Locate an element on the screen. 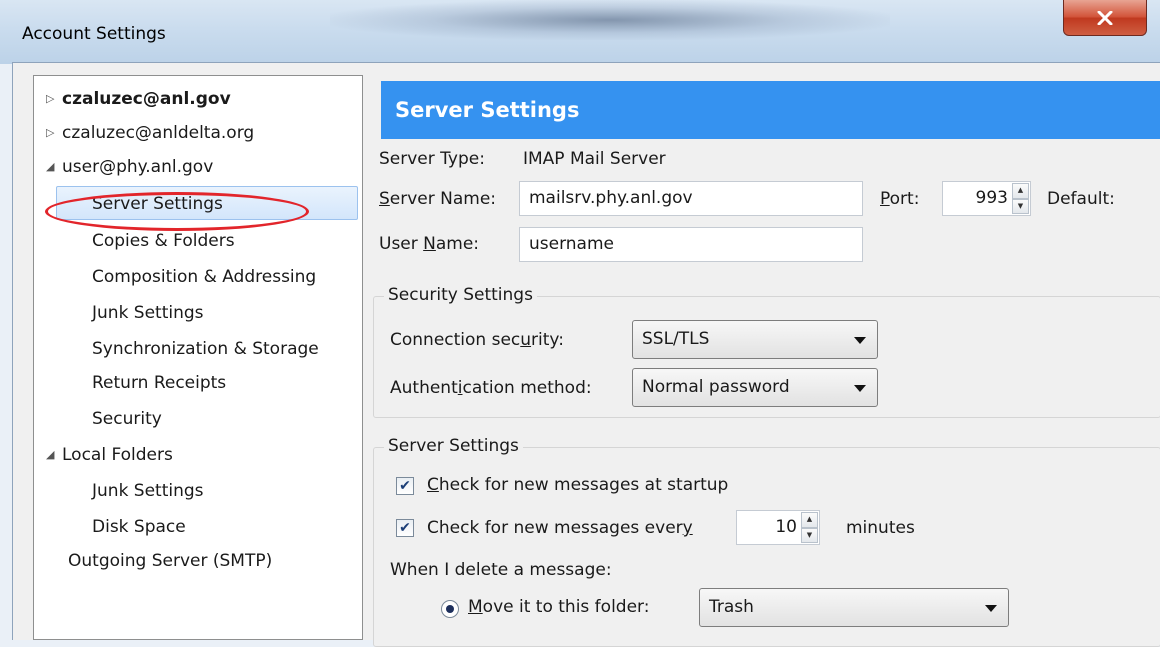 The width and height of the screenshot is (1160, 647). user-name-label: User Name: is located at coordinates (429, 244).